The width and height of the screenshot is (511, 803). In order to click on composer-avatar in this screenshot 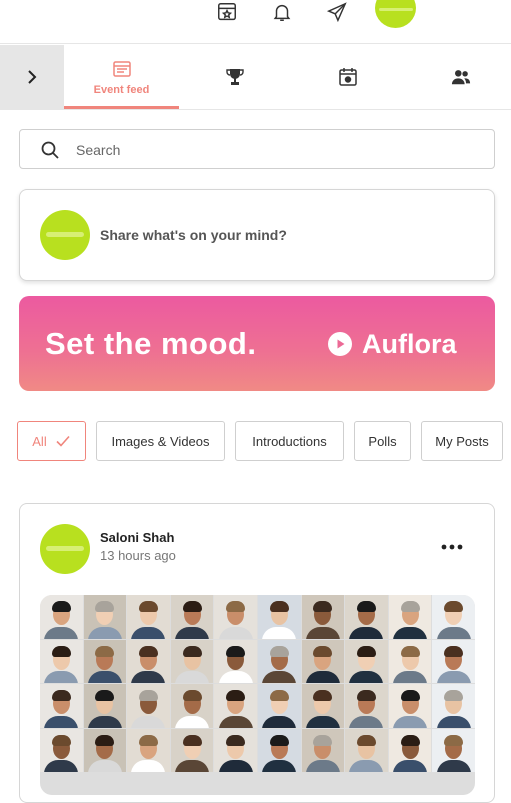, I will do `click(65, 235)`.